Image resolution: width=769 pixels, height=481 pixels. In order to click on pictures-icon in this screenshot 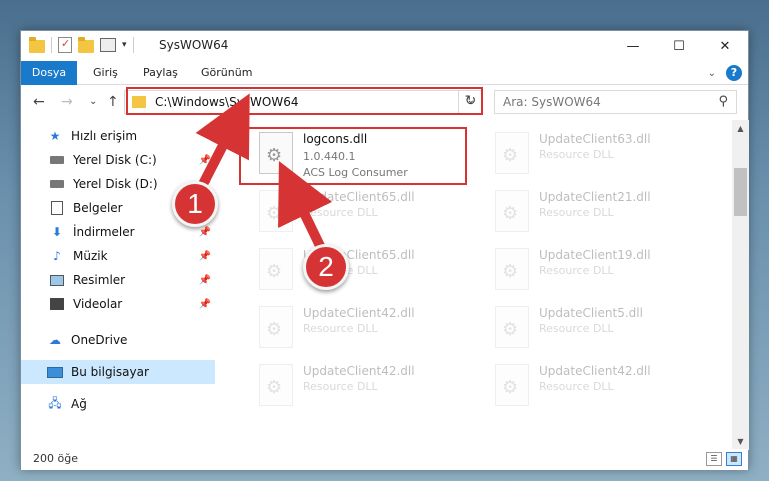, I will do `click(57, 280)`.